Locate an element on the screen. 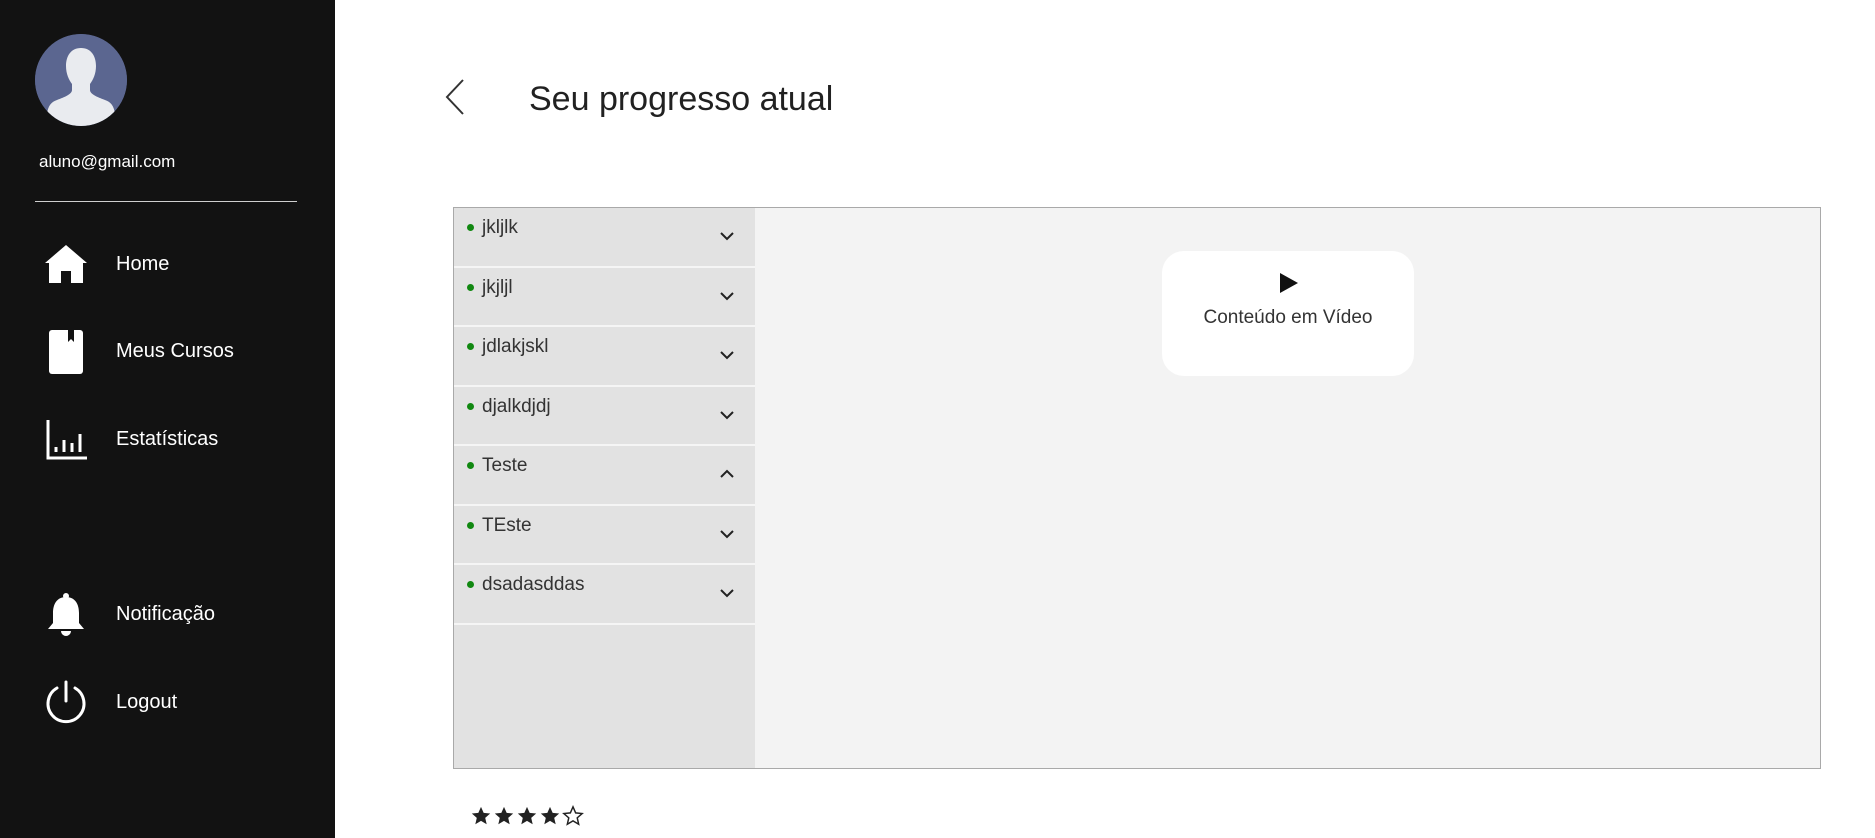  sidebar-item-label: Estatísticas is located at coordinates (167, 438).